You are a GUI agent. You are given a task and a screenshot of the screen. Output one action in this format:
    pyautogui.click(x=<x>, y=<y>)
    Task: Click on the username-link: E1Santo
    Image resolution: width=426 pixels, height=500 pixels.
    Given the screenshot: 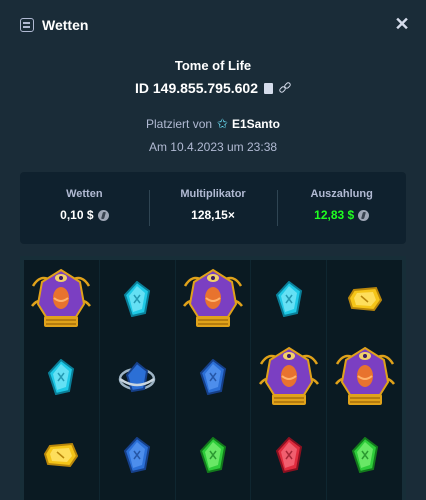 What is the action you would take?
    pyautogui.click(x=256, y=124)
    